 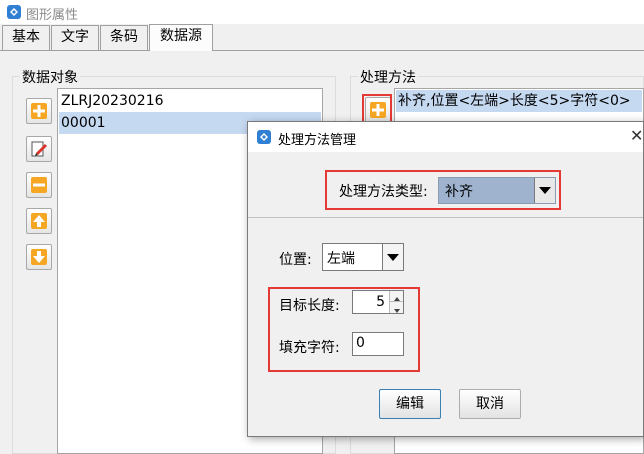 What do you see at coordinates (519, 101) in the screenshot?
I see `list-item: 补齐,位置<左端>长度<5>字符<0>` at bounding box center [519, 101].